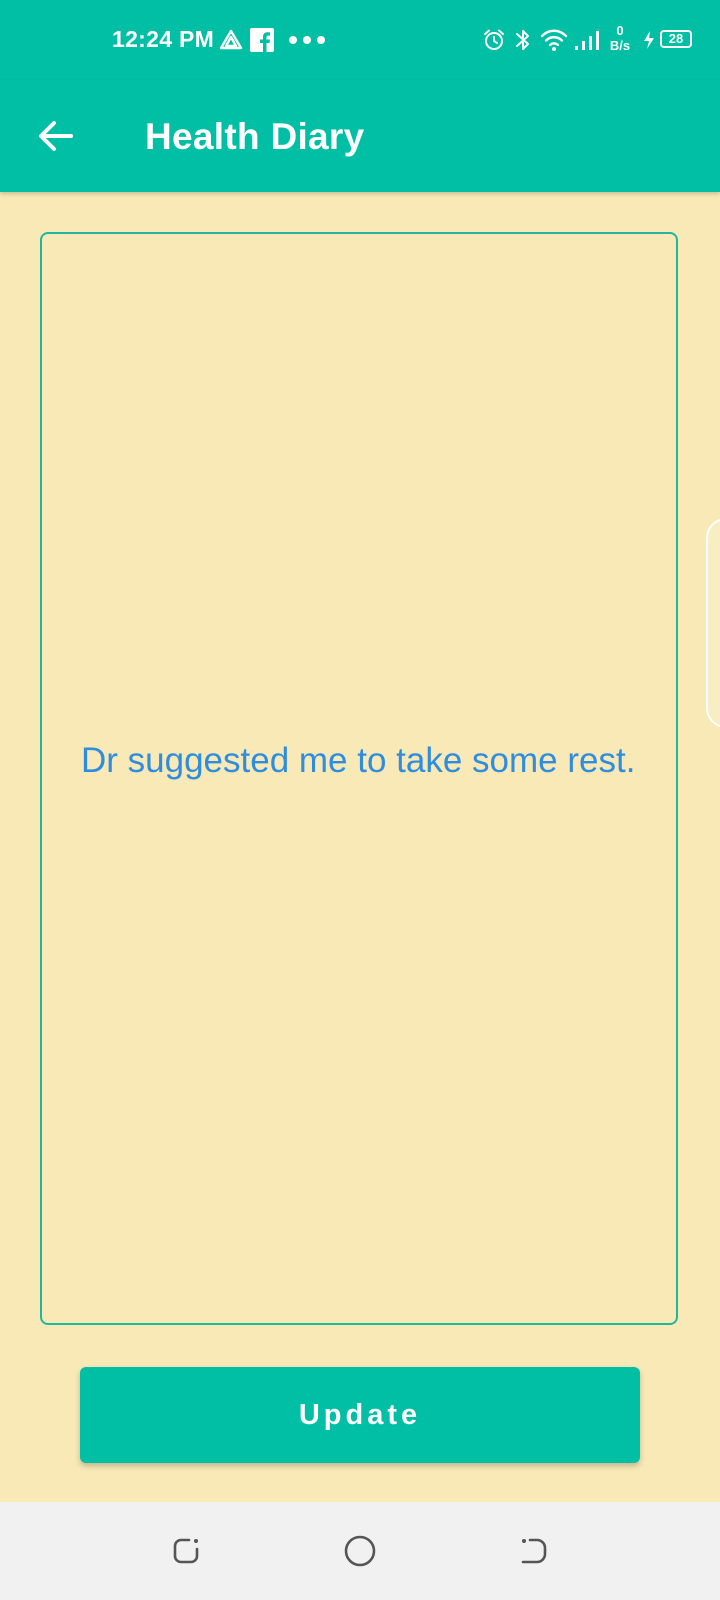 The image size is (720, 1600). Describe the element at coordinates (494, 39) in the screenshot. I see `alarm-icon` at that location.